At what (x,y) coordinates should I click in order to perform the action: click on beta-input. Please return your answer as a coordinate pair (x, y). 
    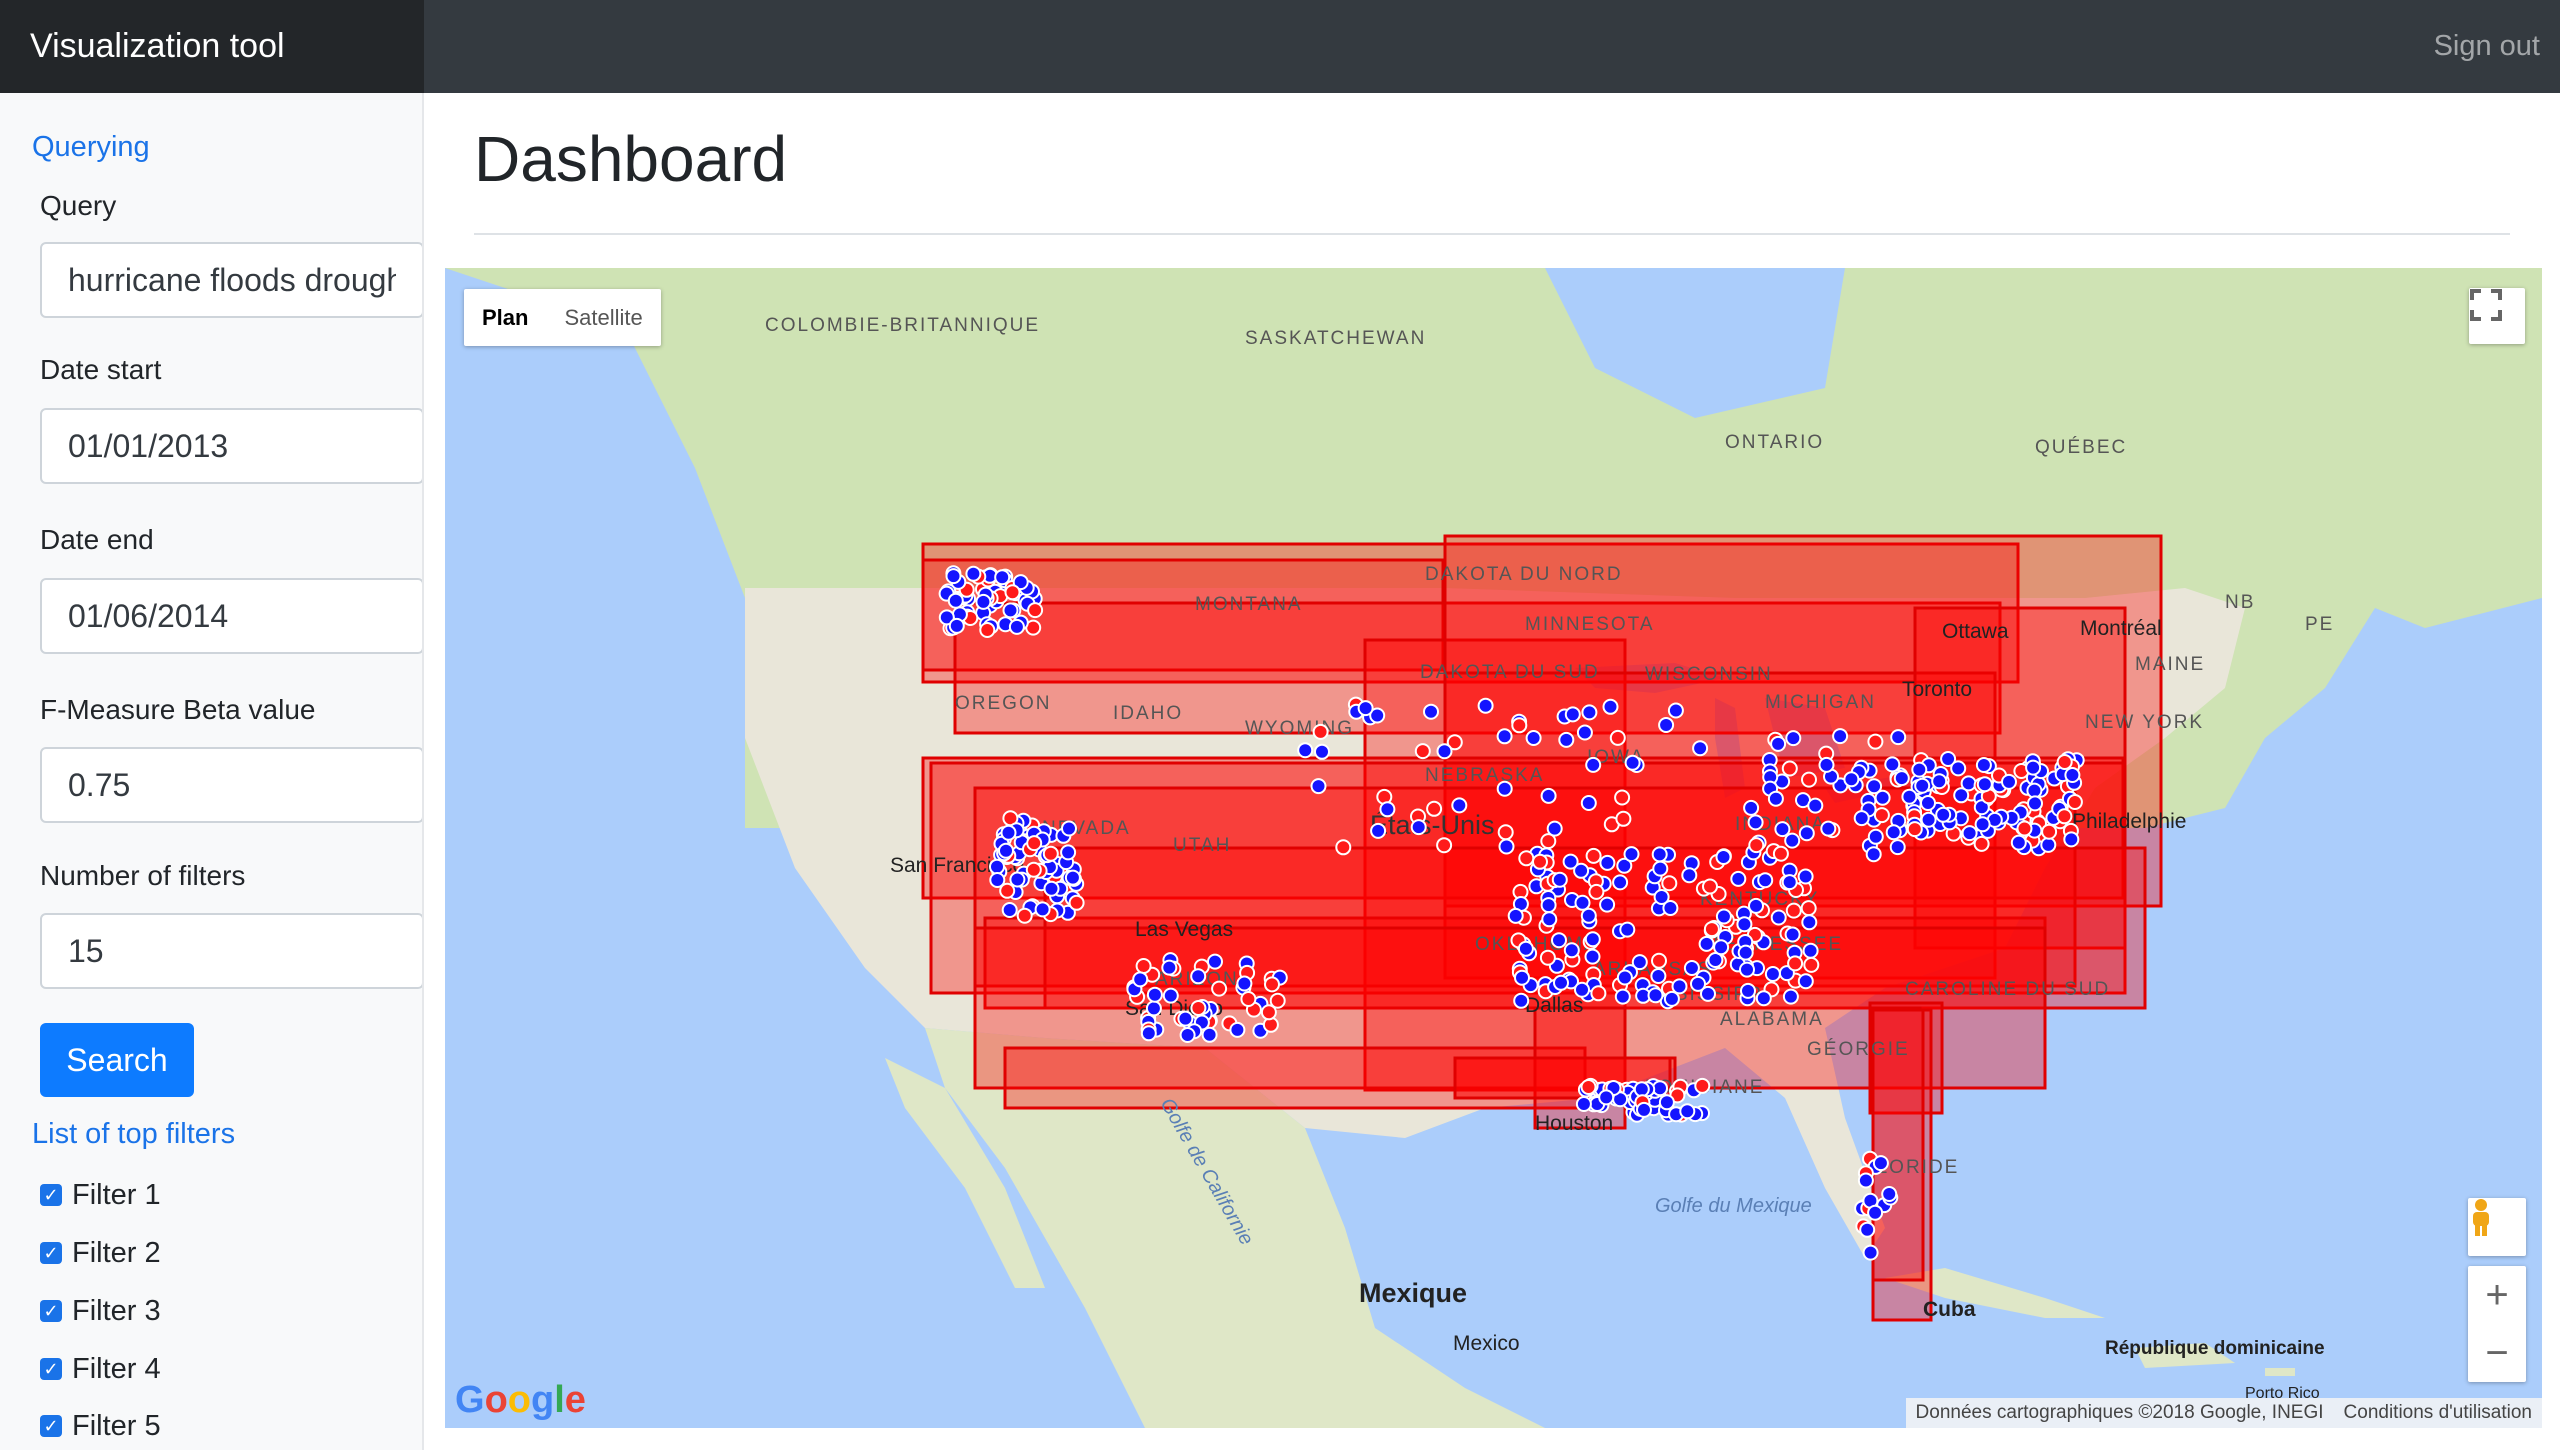
    Looking at the image, I should click on (231, 785).